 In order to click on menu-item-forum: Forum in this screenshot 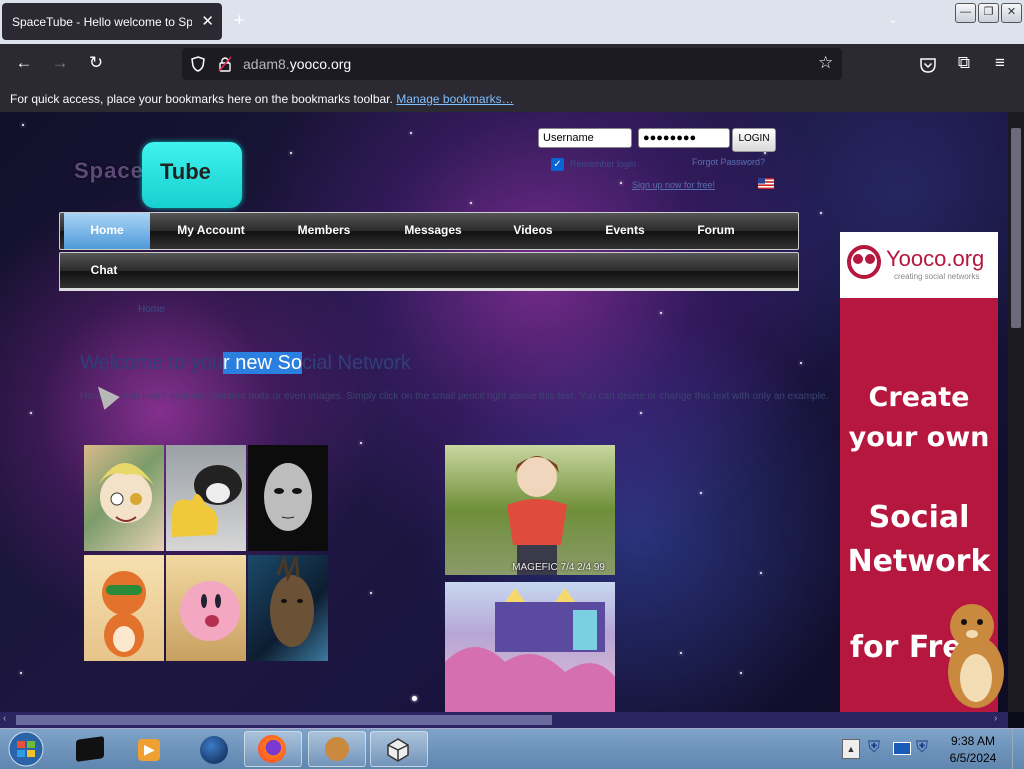, I will do `click(716, 231)`.